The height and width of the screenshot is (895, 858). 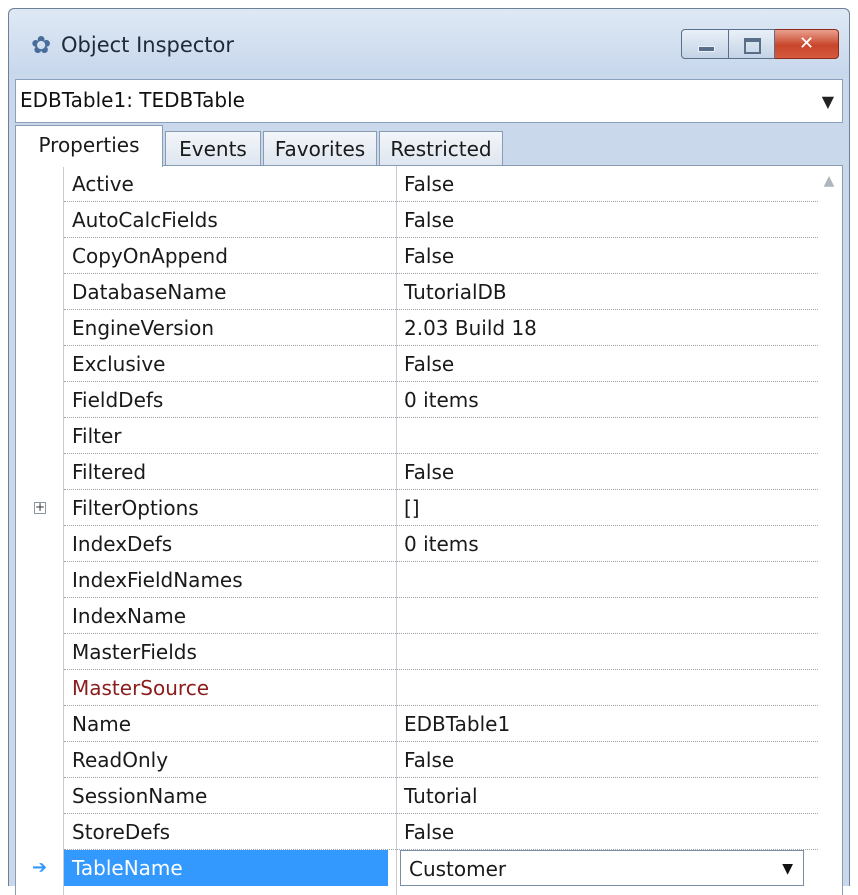 I want to click on close-icon: ✕, so click(x=806, y=43).